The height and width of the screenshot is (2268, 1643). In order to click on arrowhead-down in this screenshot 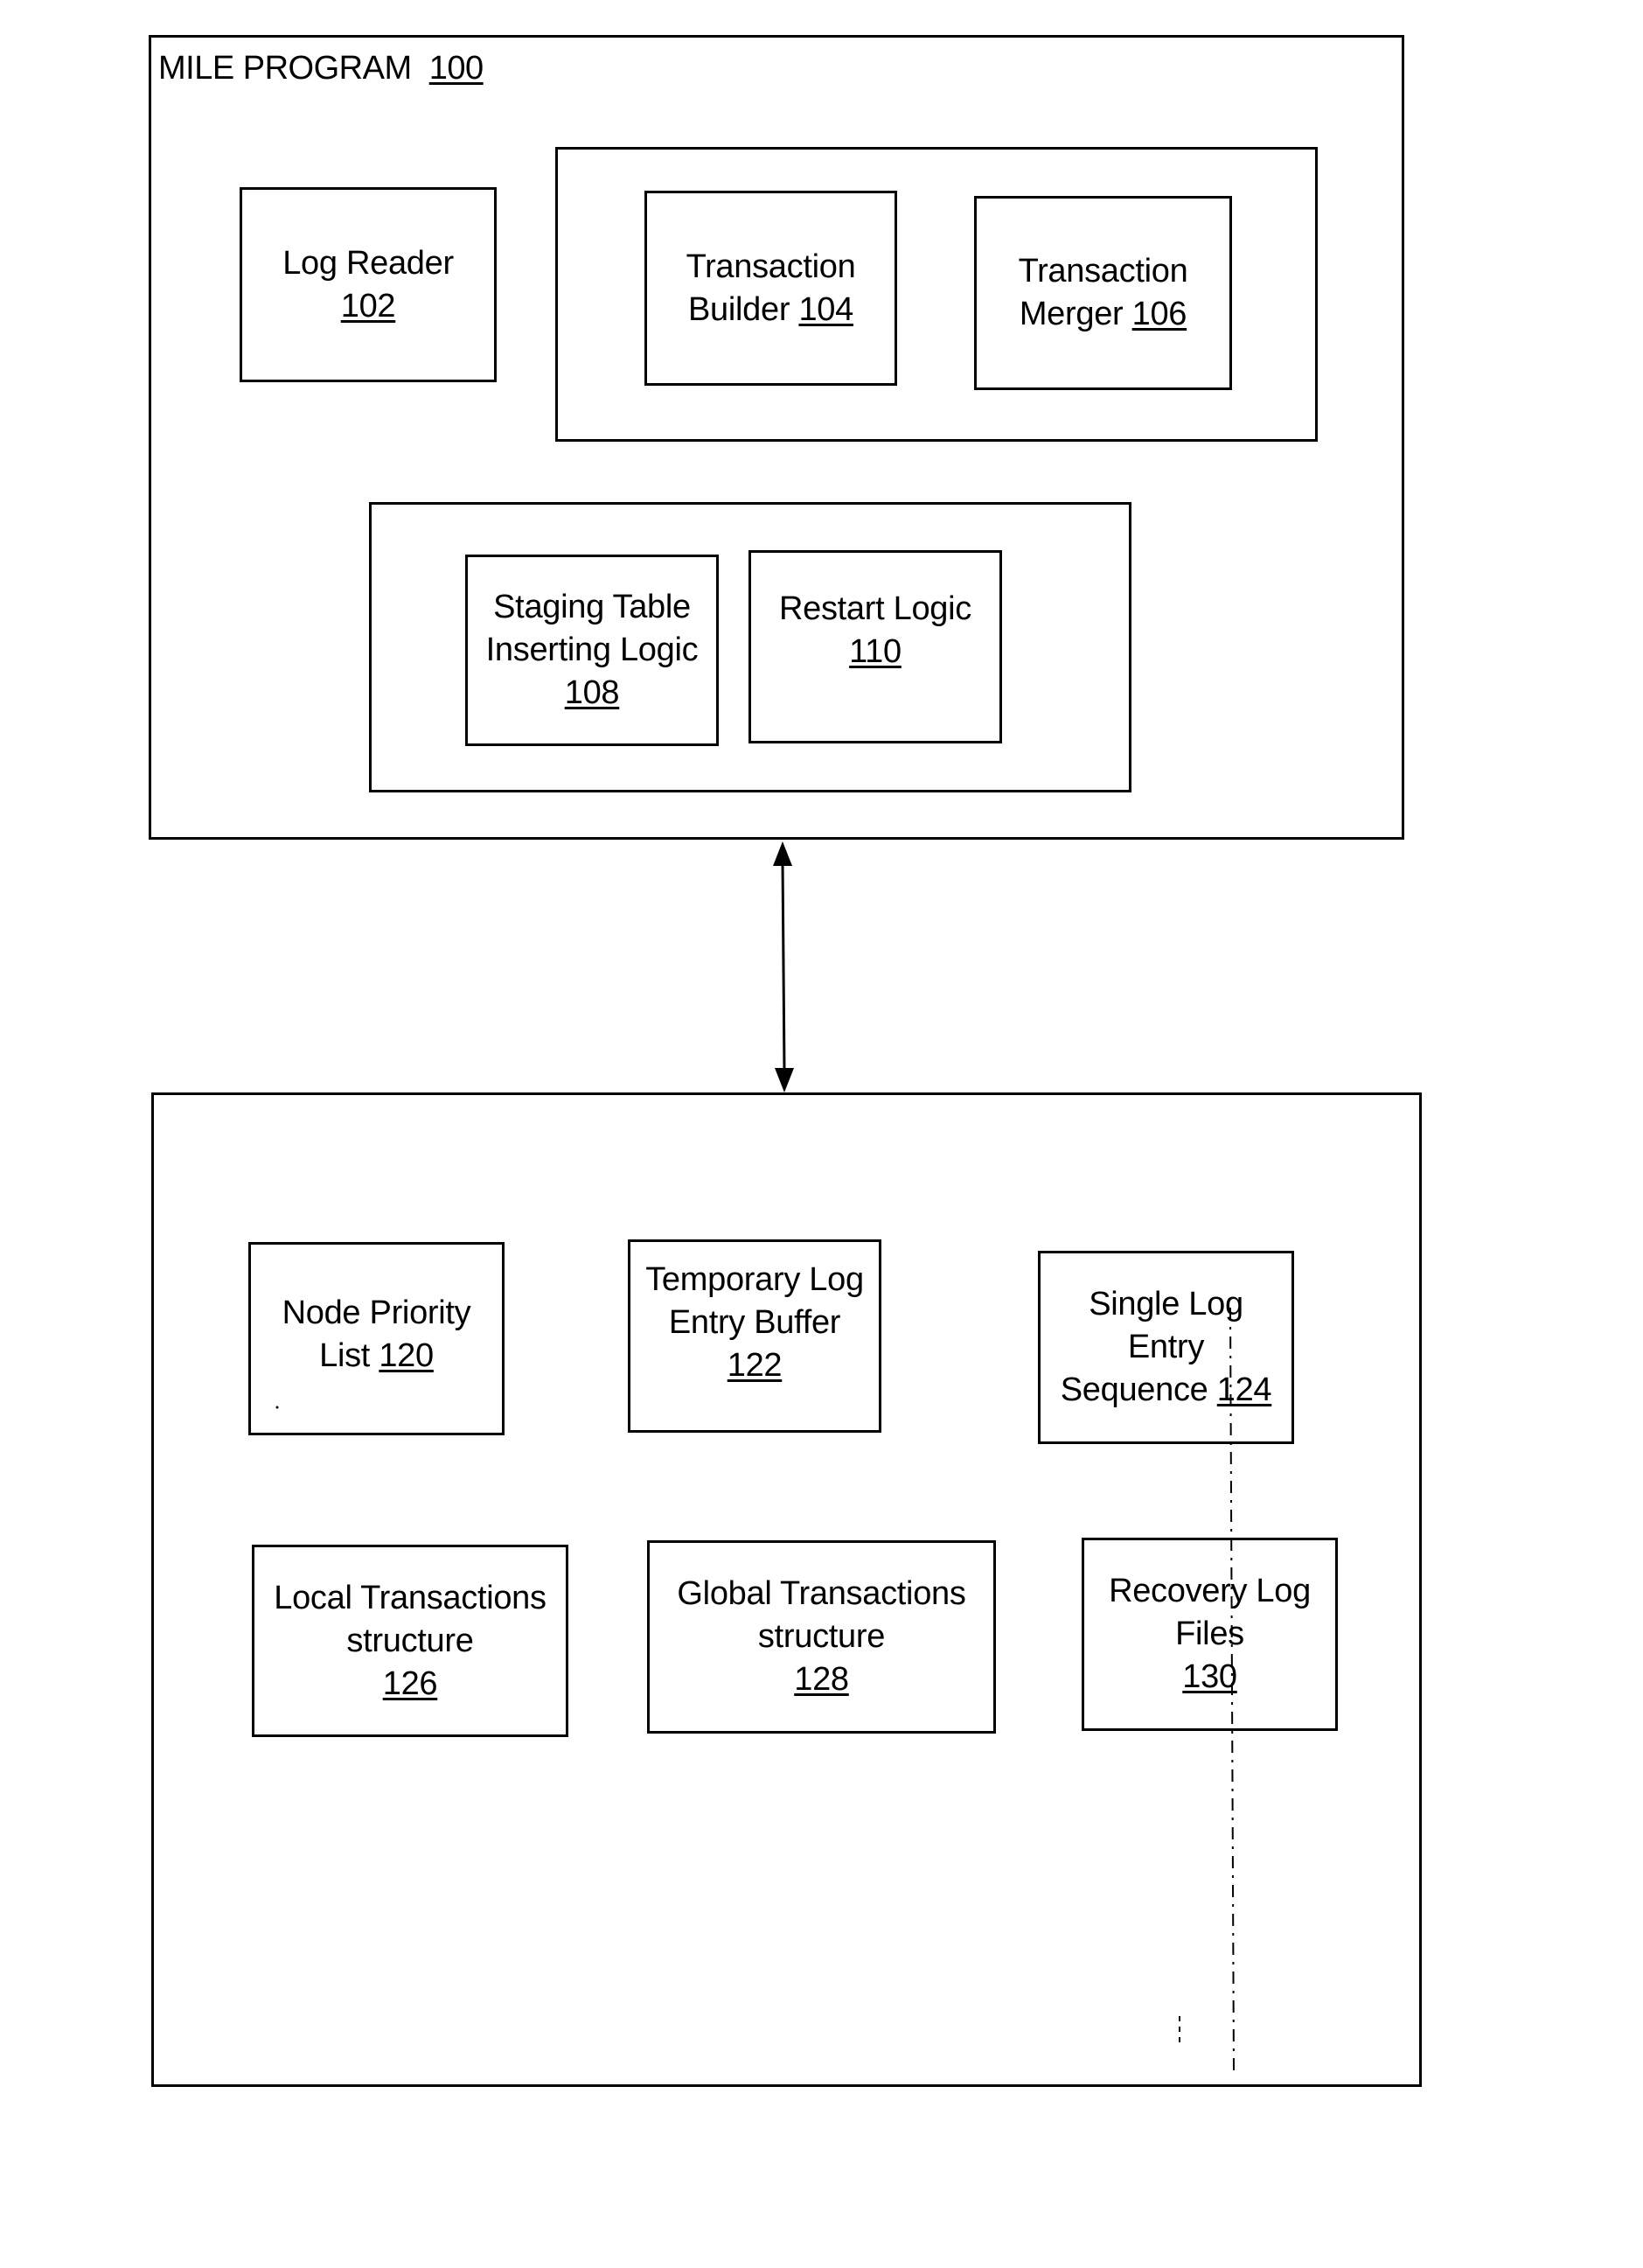, I will do `click(784, 1080)`.